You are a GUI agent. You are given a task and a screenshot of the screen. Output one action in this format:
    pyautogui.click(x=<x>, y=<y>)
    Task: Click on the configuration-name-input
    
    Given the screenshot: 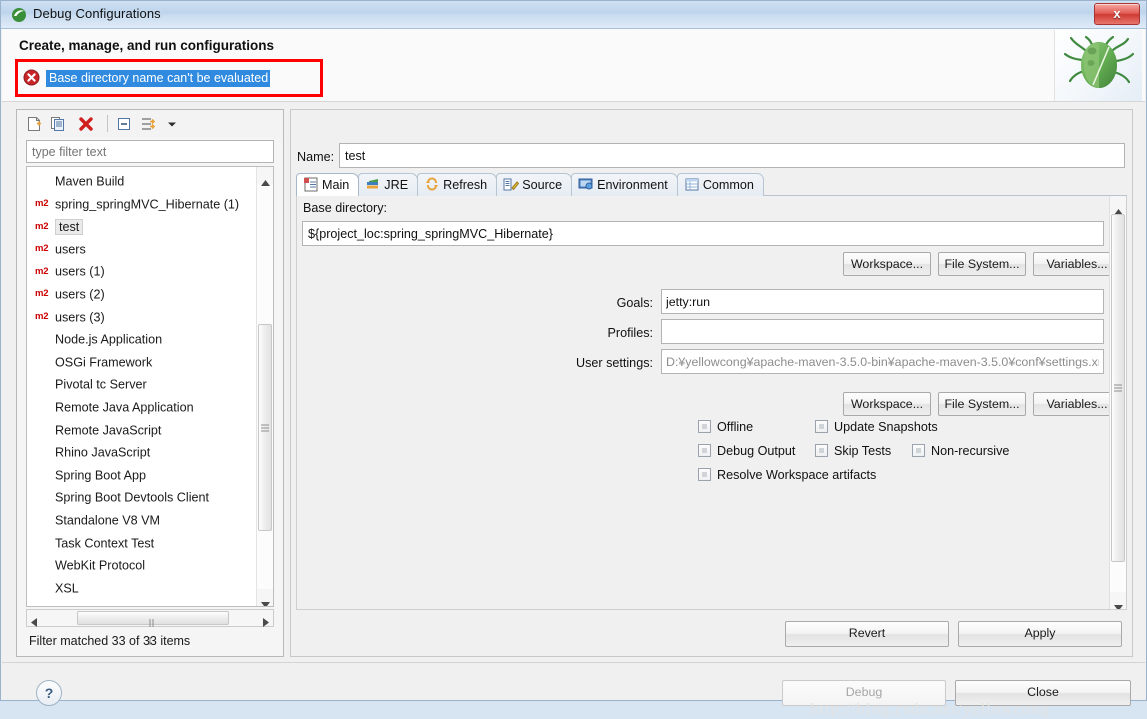 What is the action you would take?
    pyautogui.click(x=732, y=155)
    